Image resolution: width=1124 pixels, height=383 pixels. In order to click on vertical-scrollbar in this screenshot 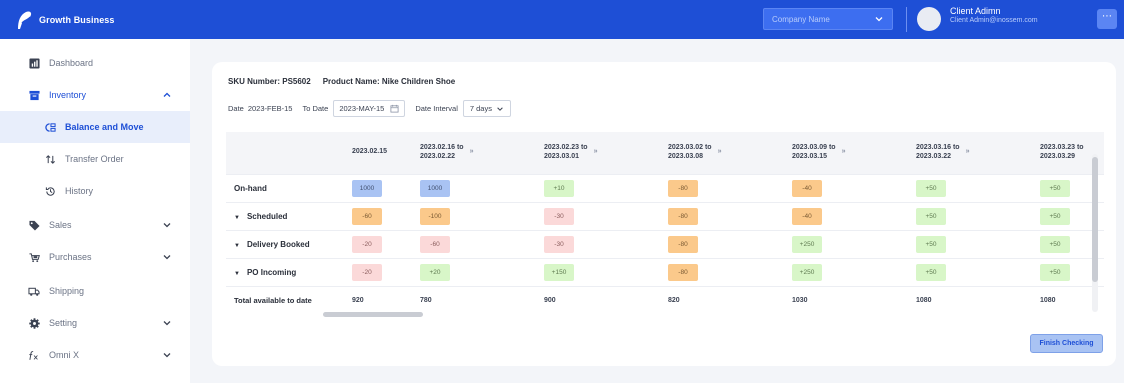, I will do `click(1095, 219)`.